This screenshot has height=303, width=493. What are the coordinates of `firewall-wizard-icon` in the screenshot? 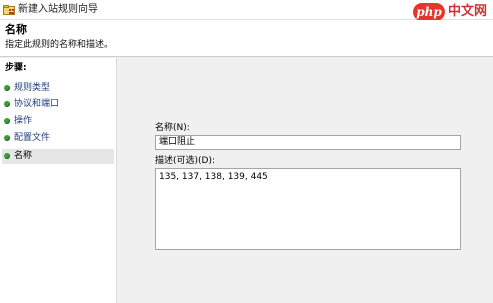 It's located at (9, 10).